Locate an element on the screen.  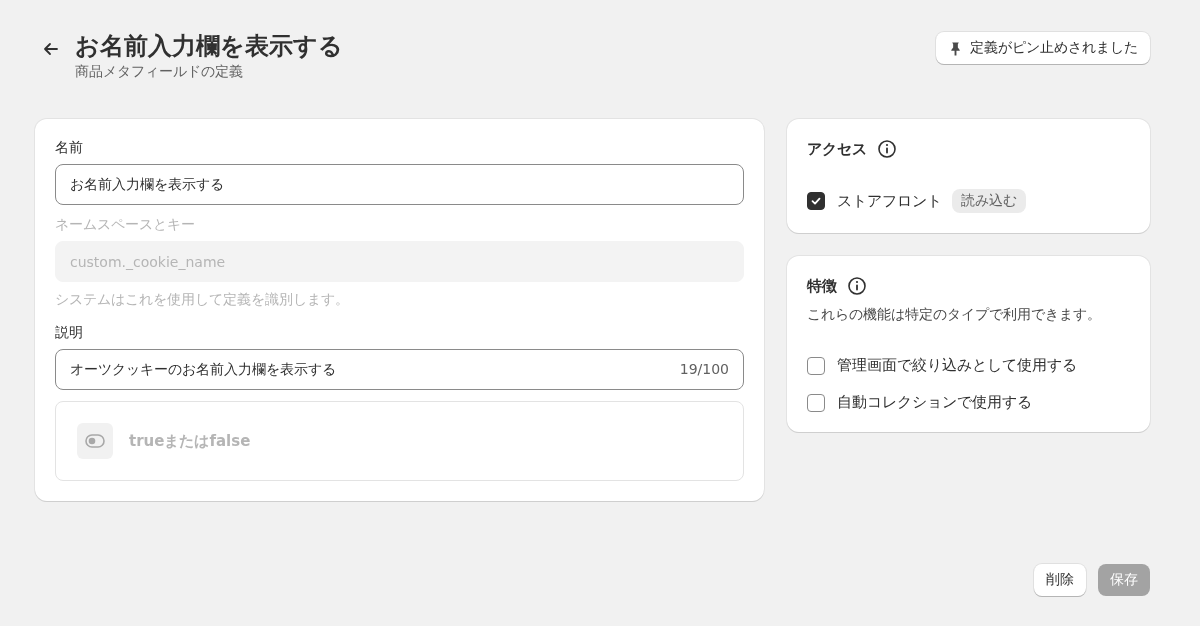
checkbox-label: 管理画面で絞り込みとして使用する is located at coordinates (957, 365).